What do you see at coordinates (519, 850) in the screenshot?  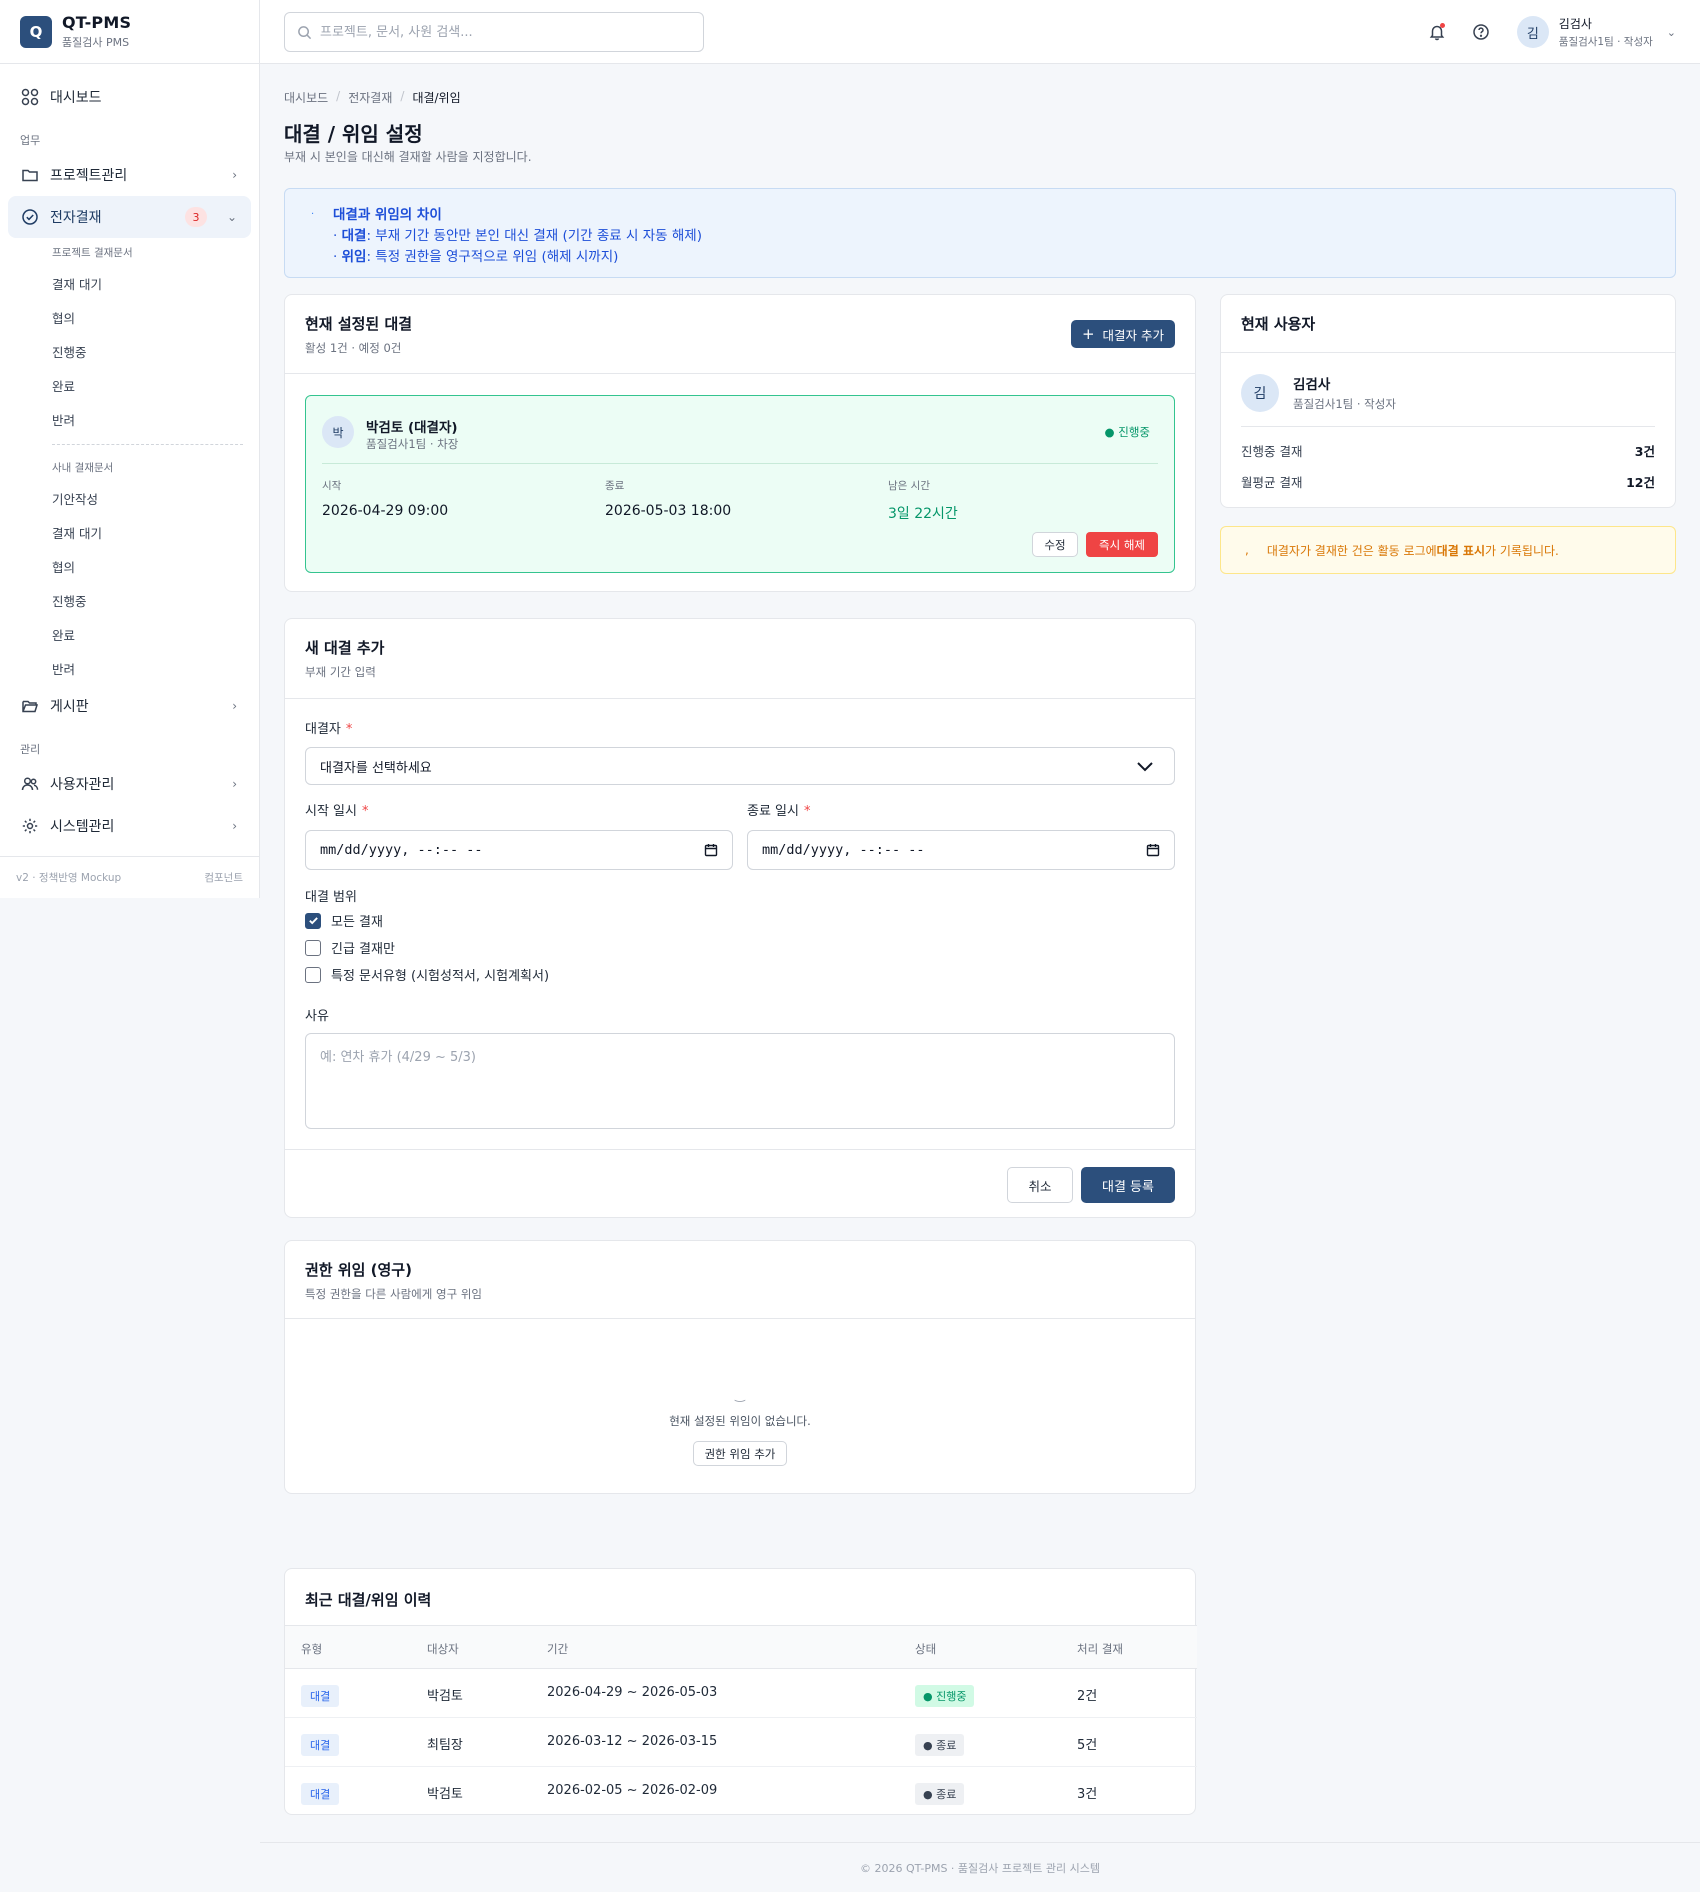 I see `start-datetime-input: mm/dd/yyyy, --:-- --` at bounding box center [519, 850].